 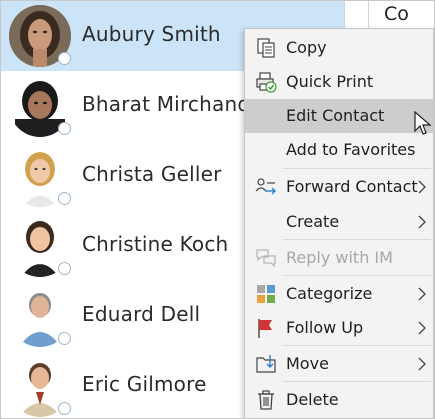 I want to click on contact-name: Christa Geller, so click(x=152, y=174).